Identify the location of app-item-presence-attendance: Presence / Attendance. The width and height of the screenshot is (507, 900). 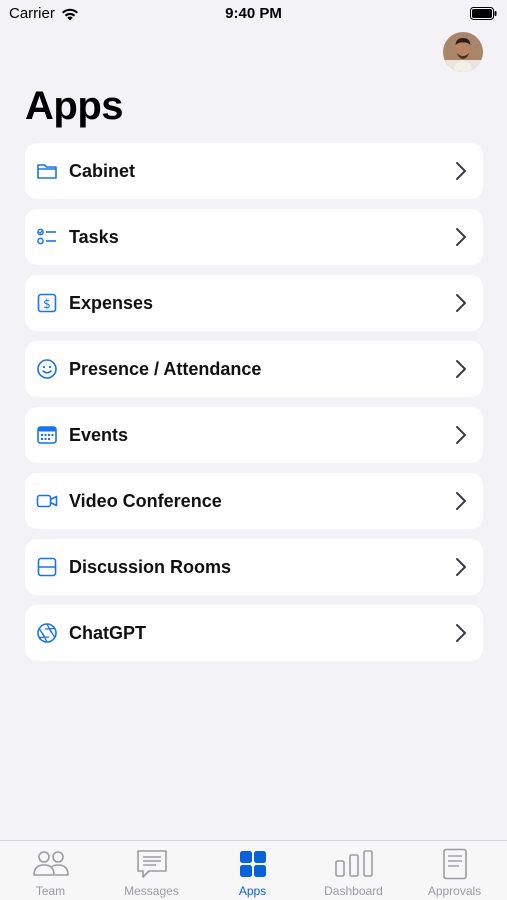
(254, 369).